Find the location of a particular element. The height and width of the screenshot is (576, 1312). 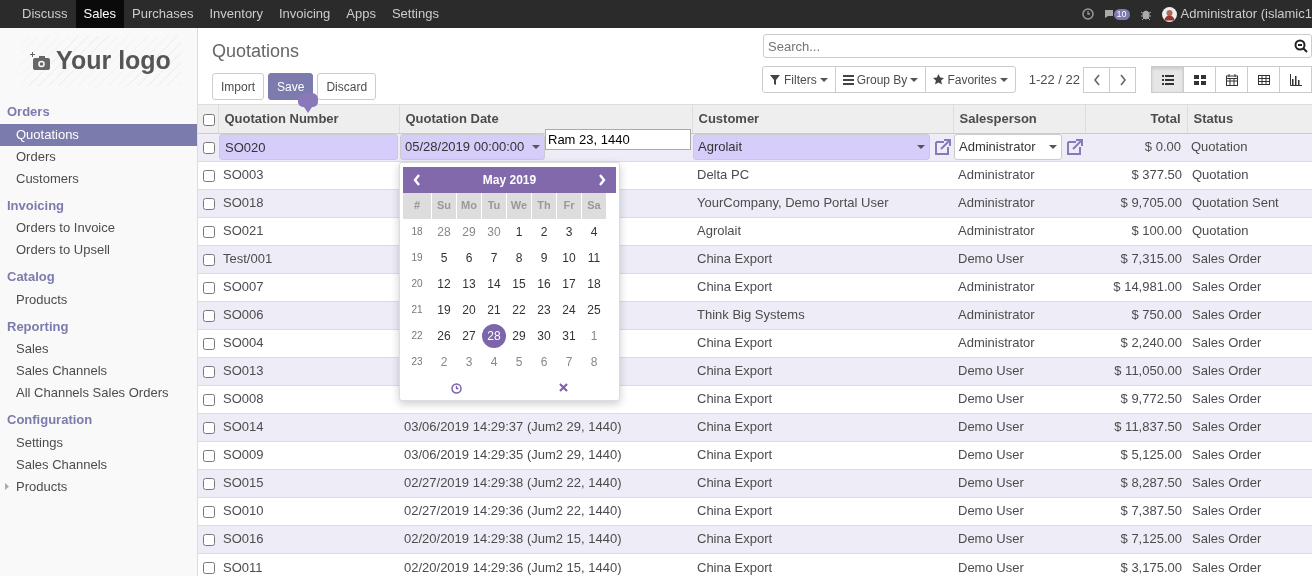

menu-tab: Sales is located at coordinates (100, 14).